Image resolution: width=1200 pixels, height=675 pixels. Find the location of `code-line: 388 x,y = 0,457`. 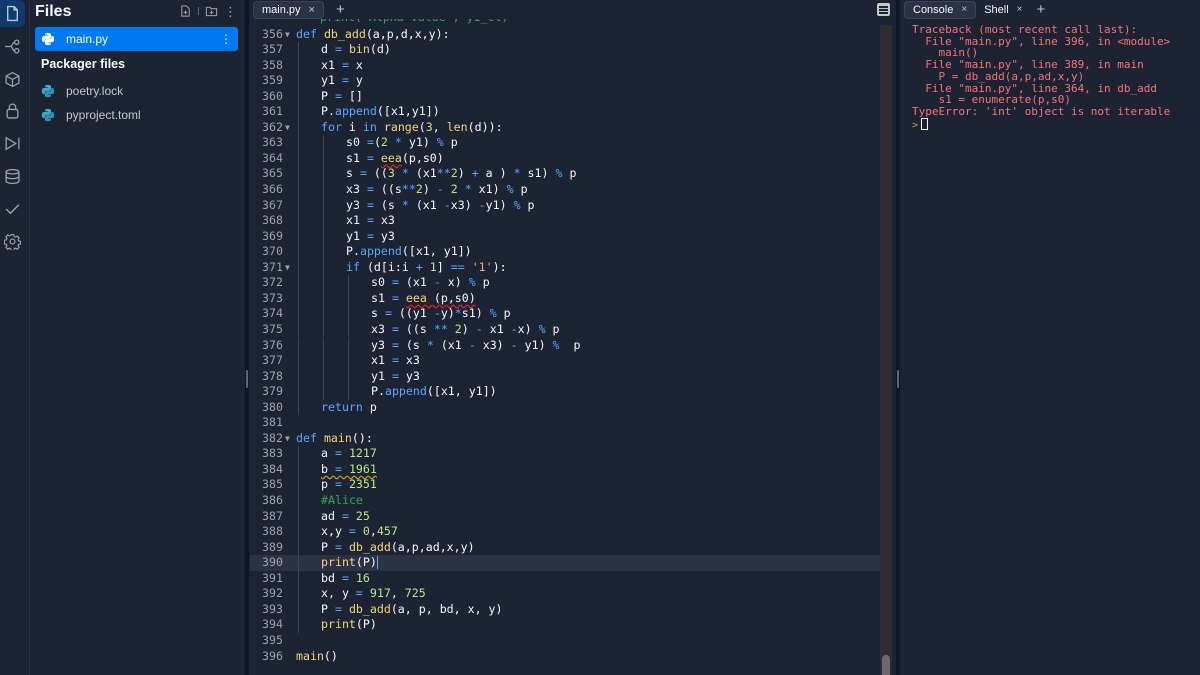

code-line: 388 x,y = 0,457 is located at coordinates (565, 532).